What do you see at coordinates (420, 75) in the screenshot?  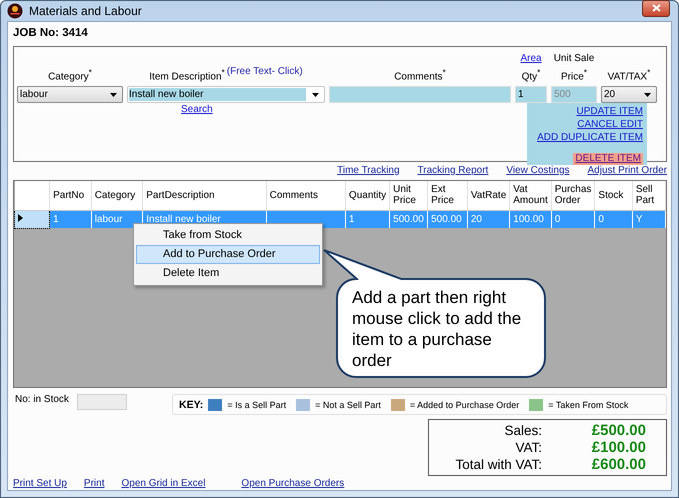 I see `field-label: Comments$^{*}$` at bounding box center [420, 75].